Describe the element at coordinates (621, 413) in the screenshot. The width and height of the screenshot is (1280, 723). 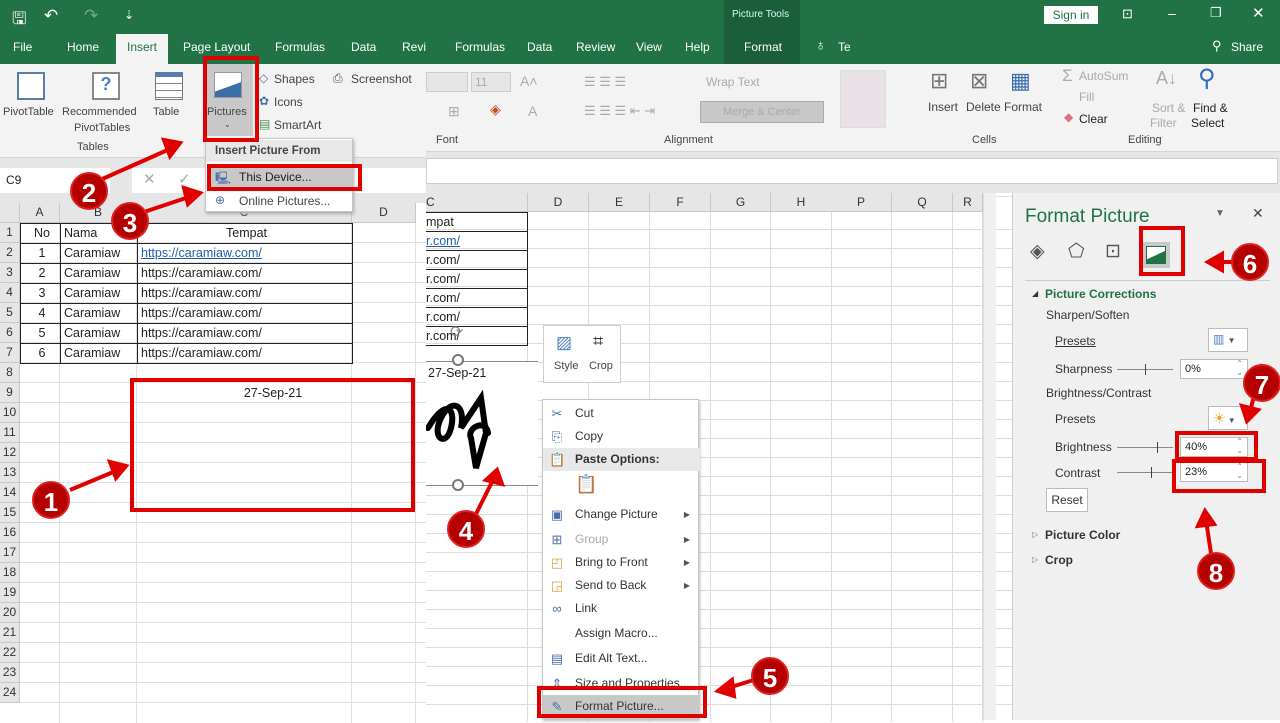
I see `context-menu-item-cut: ✂ Cut` at that location.